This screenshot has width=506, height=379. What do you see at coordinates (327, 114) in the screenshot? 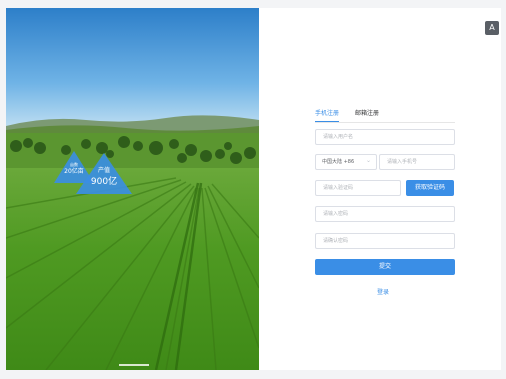
I see `tab-phone-register: 手机注册` at bounding box center [327, 114].